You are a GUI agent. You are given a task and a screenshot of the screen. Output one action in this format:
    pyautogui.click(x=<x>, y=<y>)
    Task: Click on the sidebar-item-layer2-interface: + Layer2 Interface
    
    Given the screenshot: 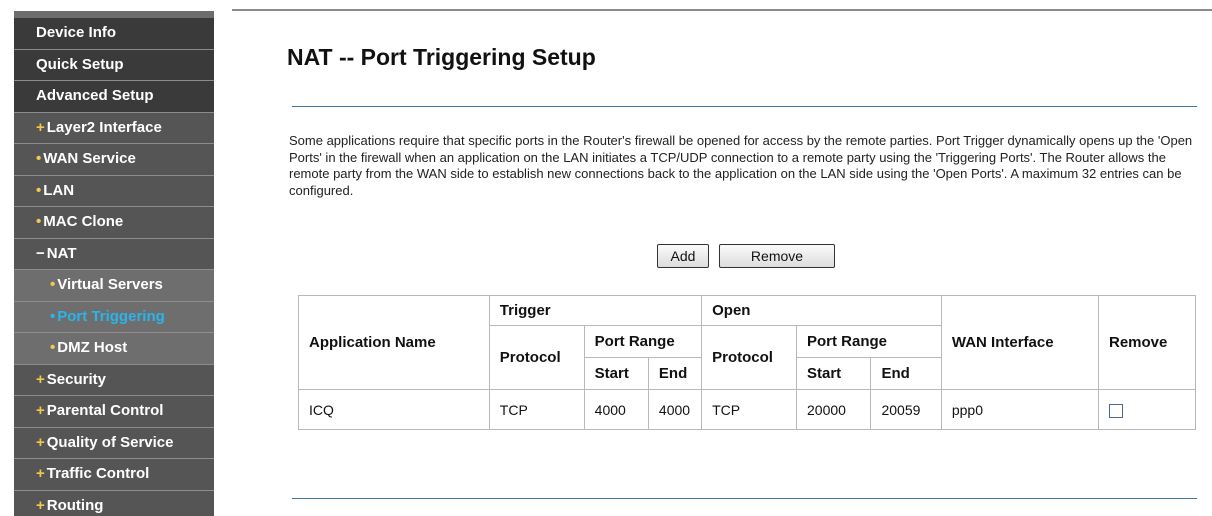 What is the action you would take?
    pyautogui.click(x=114, y=128)
    